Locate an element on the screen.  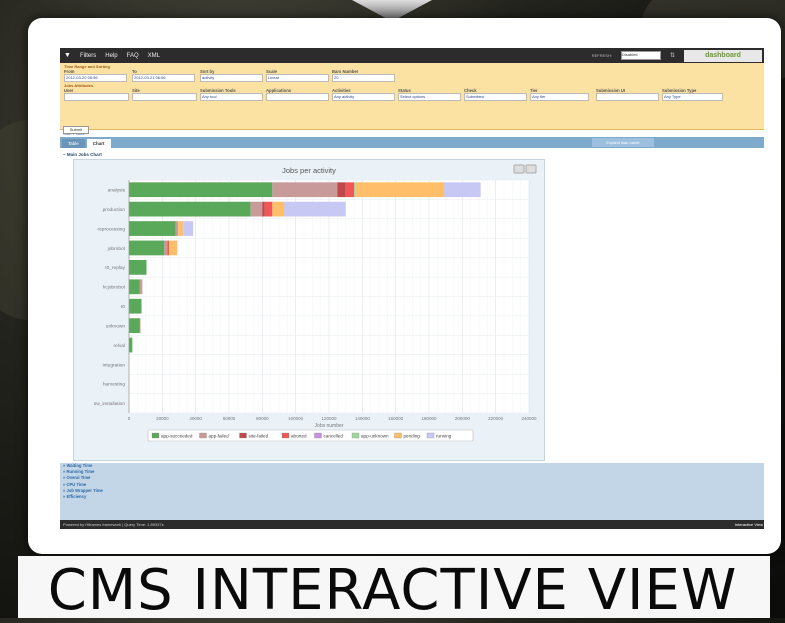
legend-swatch-app-failed is located at coordinates (203, 435).